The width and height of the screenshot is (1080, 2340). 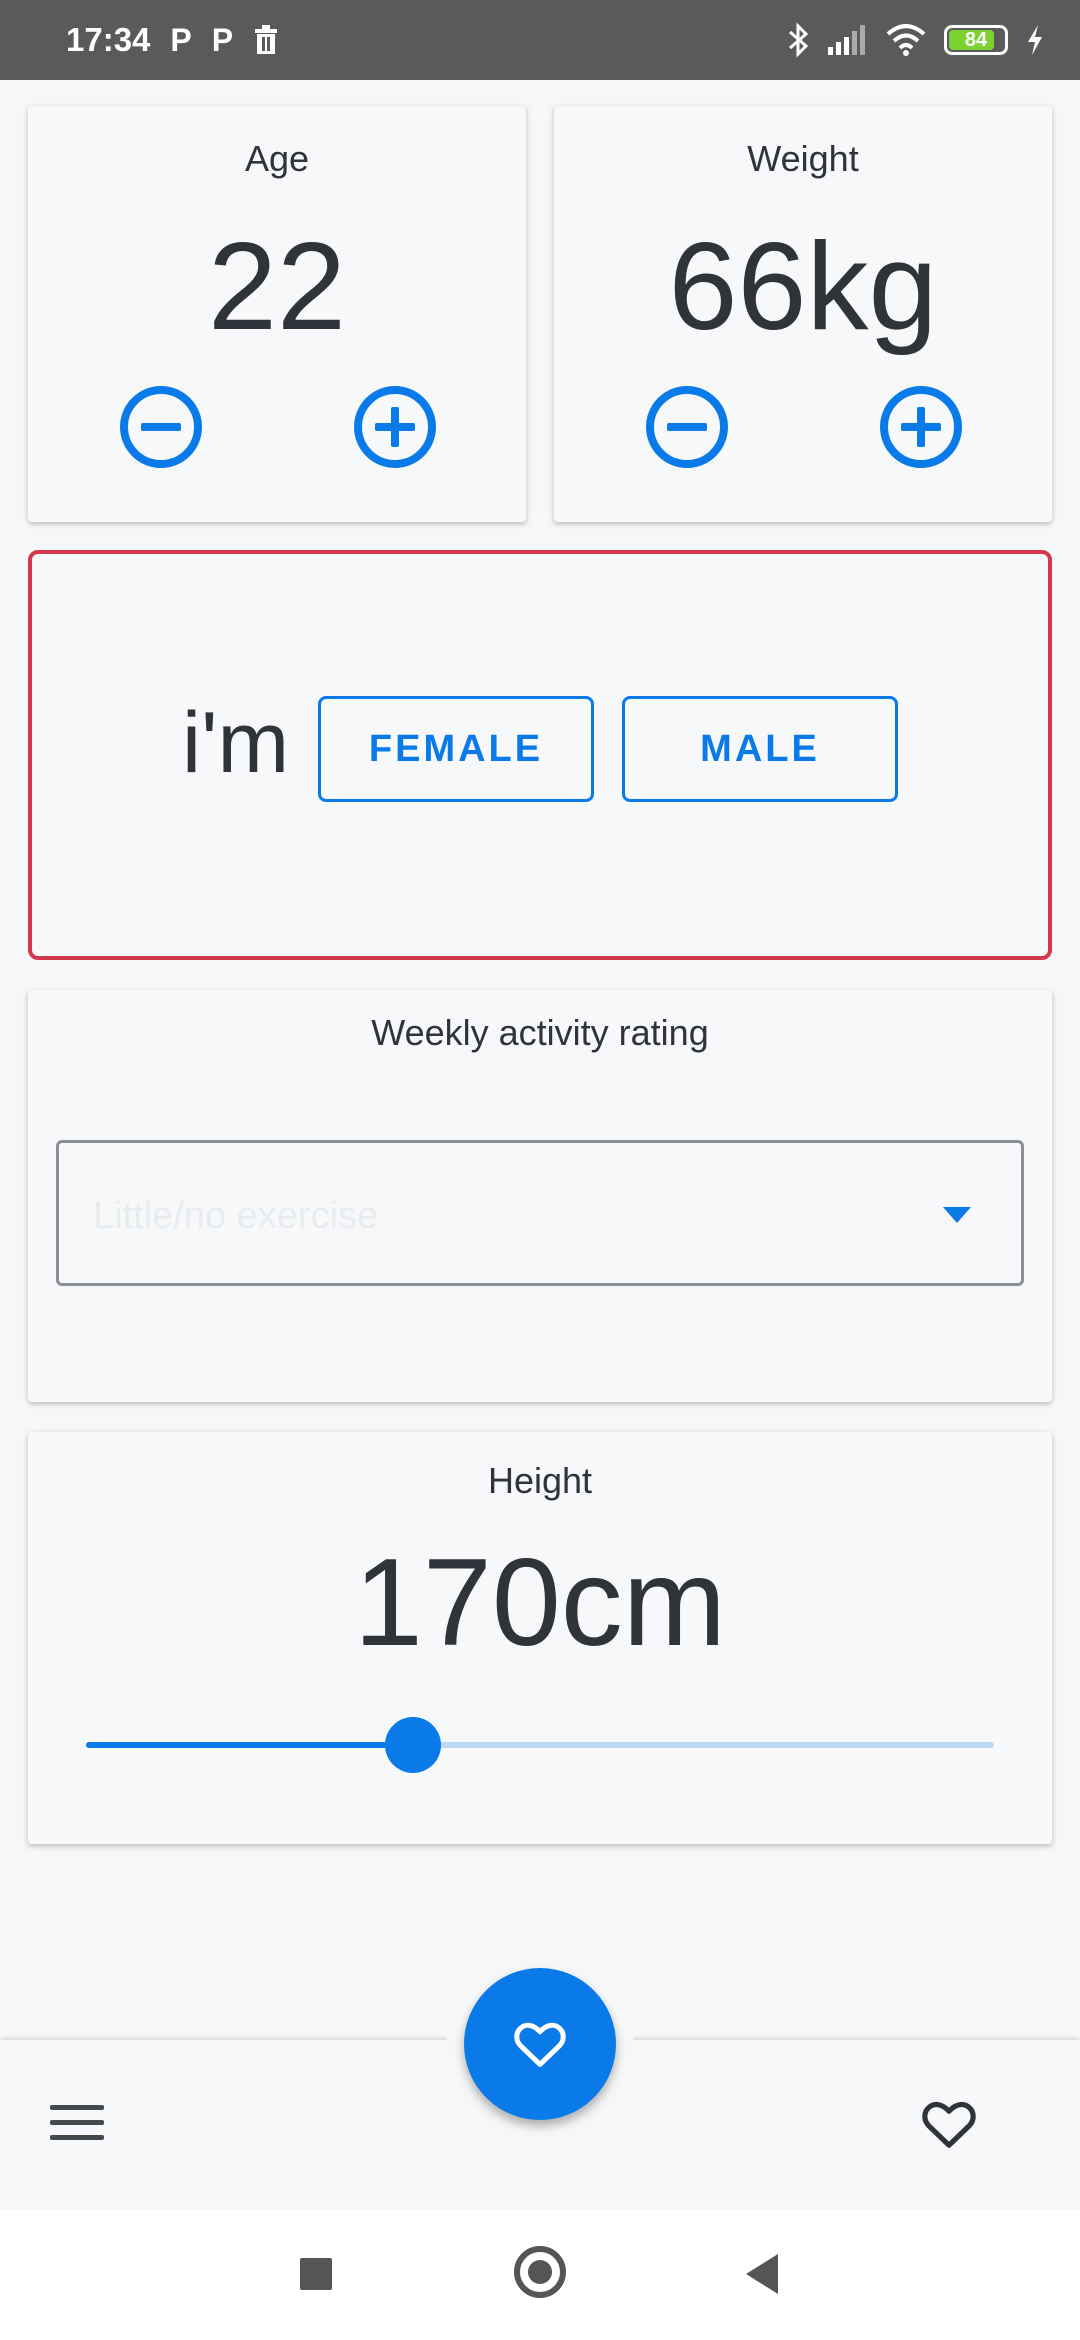 I want to click on weight-increment-button, so click(x=921, y=427).